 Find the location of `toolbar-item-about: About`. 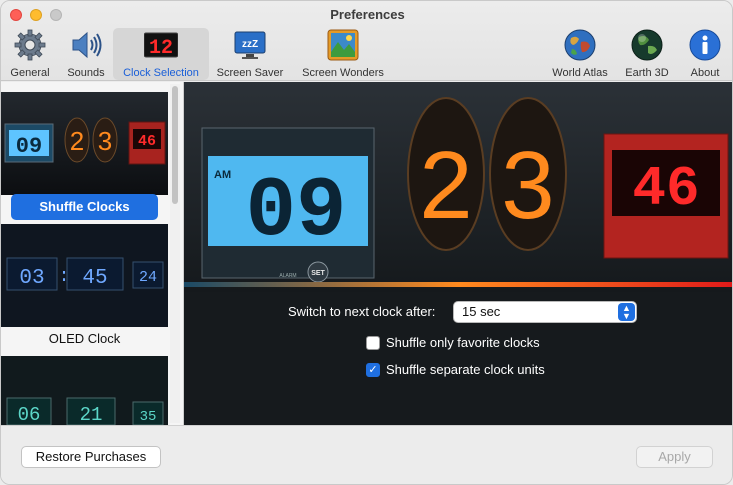

toolbar-item-about: About is located at coordinates (705, 54).